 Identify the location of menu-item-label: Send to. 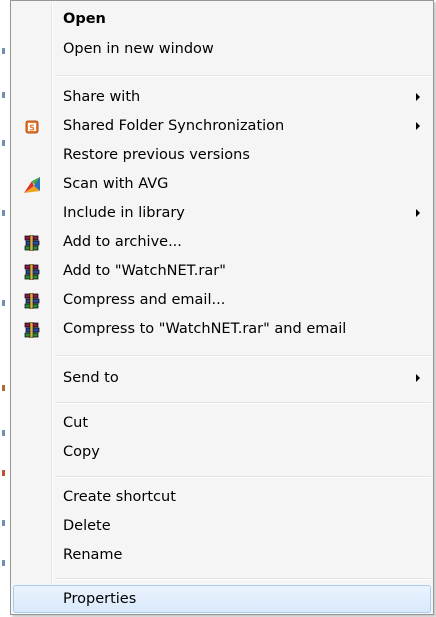
(91, 378).